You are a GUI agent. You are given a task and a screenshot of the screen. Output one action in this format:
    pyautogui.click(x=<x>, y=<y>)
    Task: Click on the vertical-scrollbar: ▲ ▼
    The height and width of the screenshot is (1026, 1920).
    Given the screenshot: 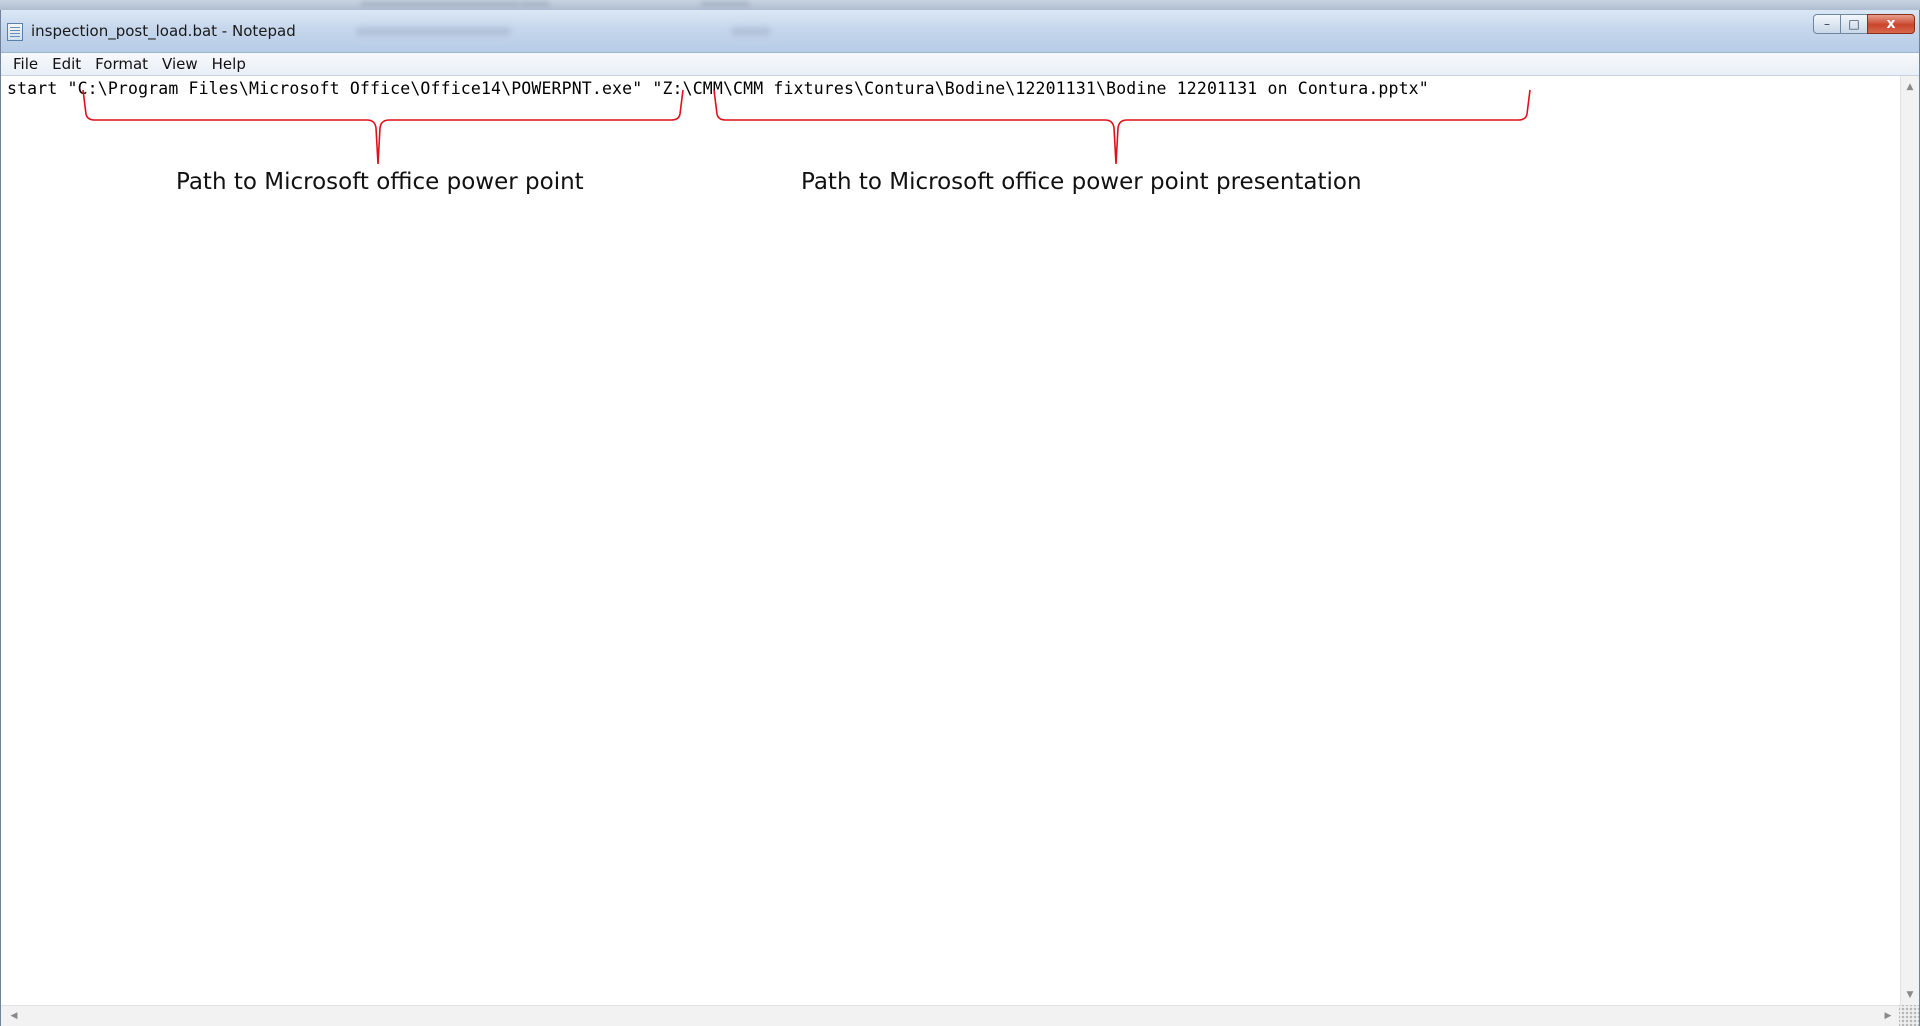 What is the action you would take?
    pyautogui.click(x=1909, y=540)
    